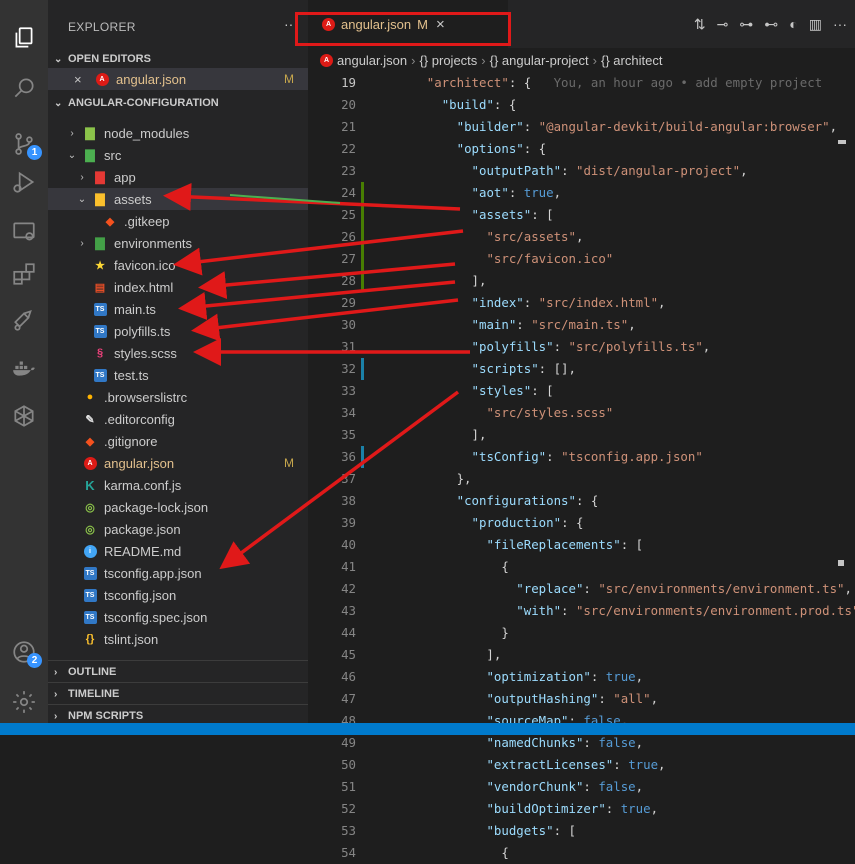 Image resolution: width=855 pixels, height=864 pixels. What do you see at coordinates (178, 79) in the screenshot?
I see `open-editor-item: × A angular.json M` at bounding box center [178, 79].